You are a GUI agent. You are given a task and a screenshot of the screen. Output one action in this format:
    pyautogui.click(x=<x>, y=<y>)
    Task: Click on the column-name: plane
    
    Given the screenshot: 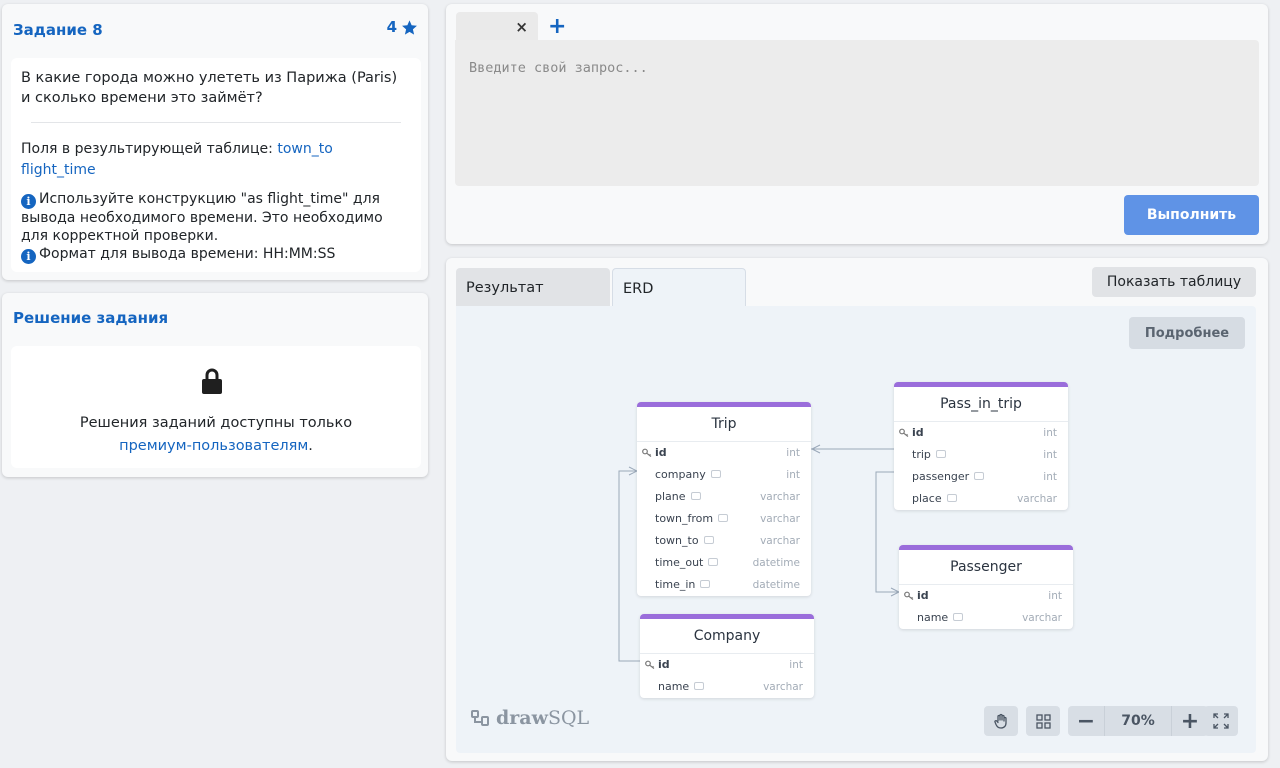 What is the action you would take?
    pyautogui.click(x=670, y=496)
    